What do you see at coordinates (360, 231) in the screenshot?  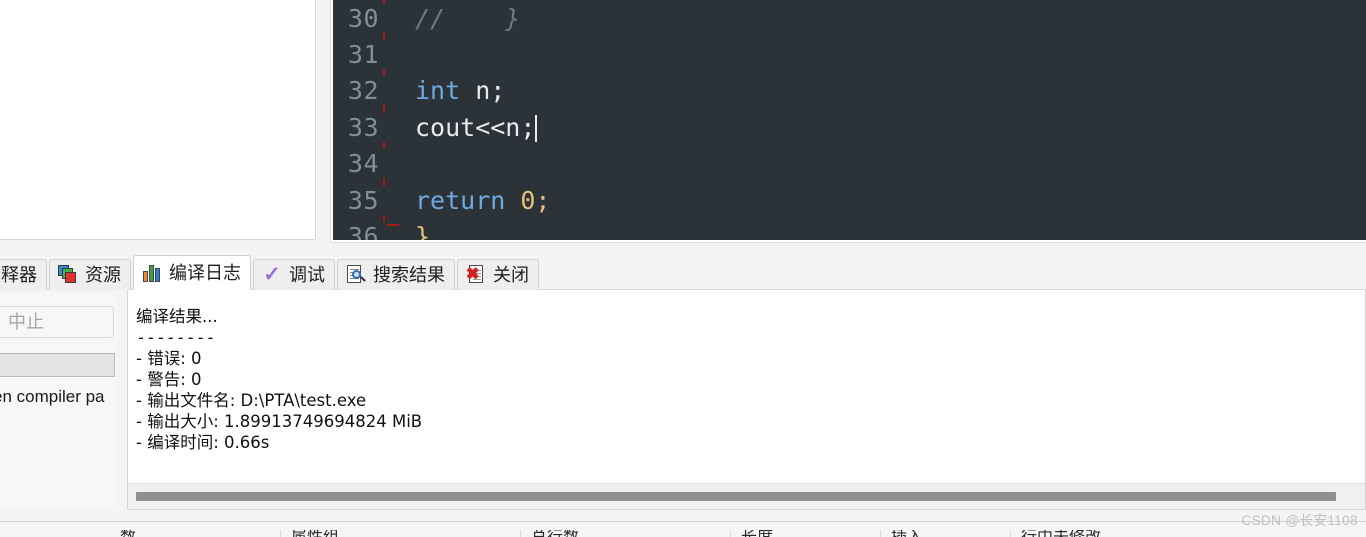 I see `line-number: 36` at bounding box center [360, 231].